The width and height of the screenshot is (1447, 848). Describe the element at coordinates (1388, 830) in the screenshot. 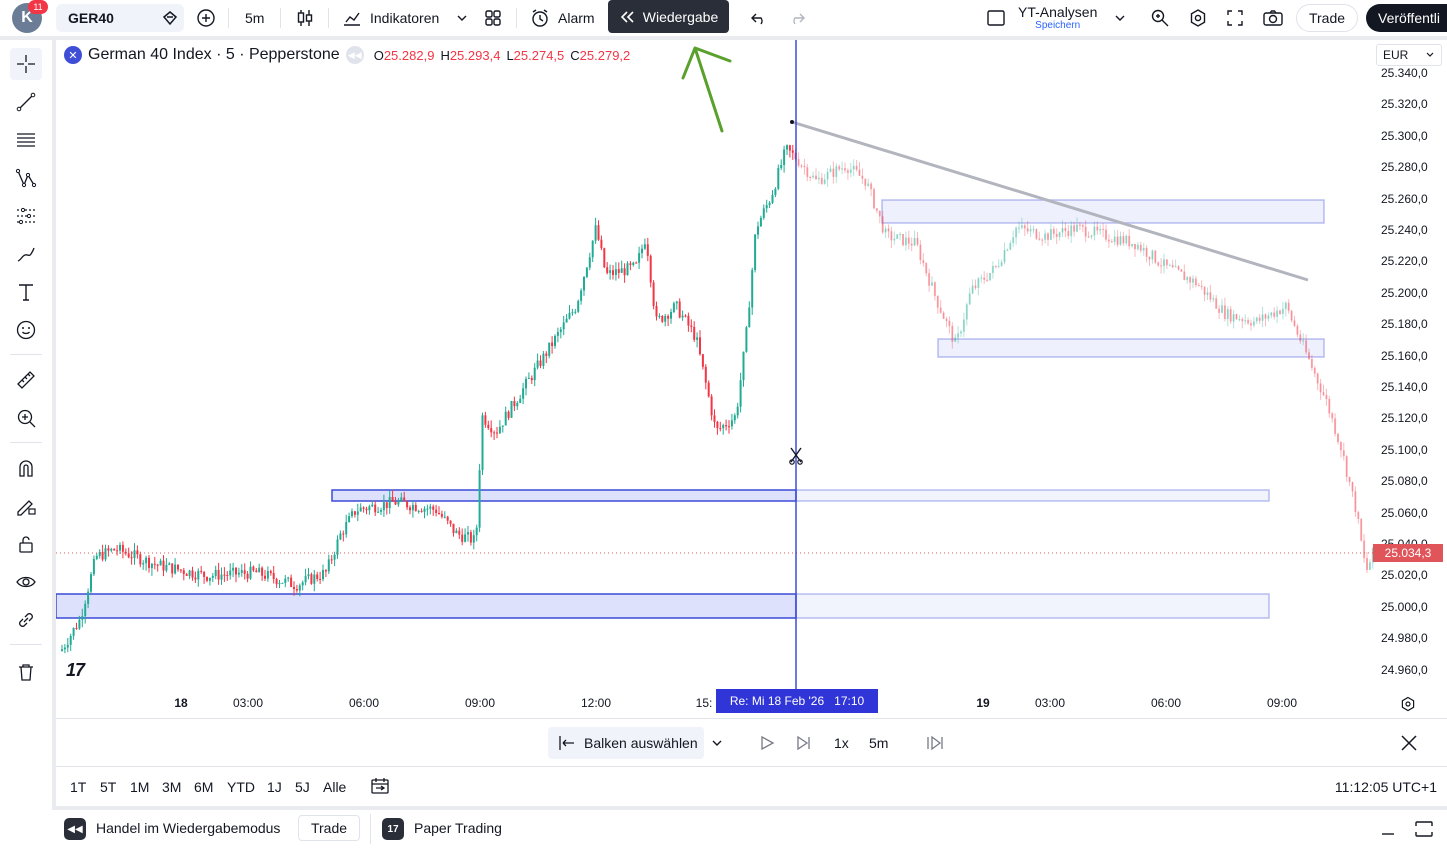

I see `minimize-panel-icon` at that location.